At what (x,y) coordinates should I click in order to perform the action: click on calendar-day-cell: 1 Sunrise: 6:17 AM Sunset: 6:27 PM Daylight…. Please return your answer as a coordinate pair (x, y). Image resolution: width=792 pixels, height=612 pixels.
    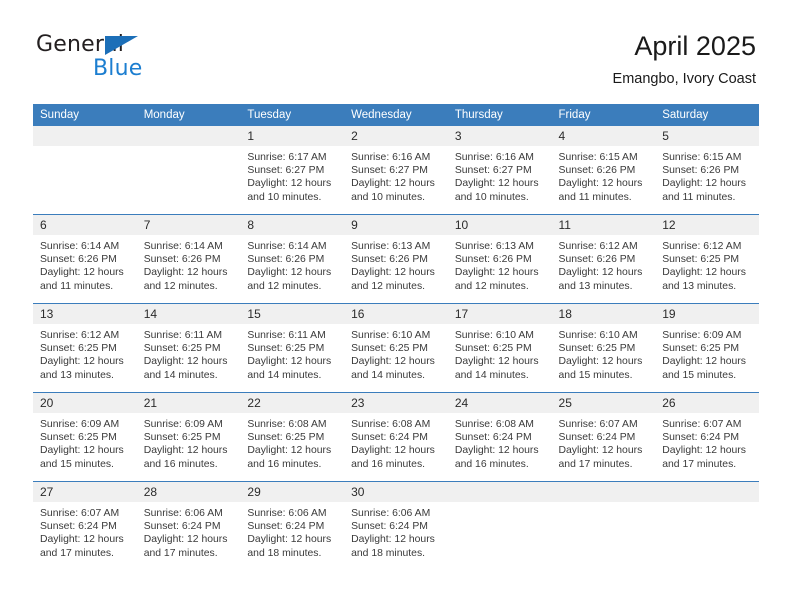
    Looking at the image, I should click on (292, 170).